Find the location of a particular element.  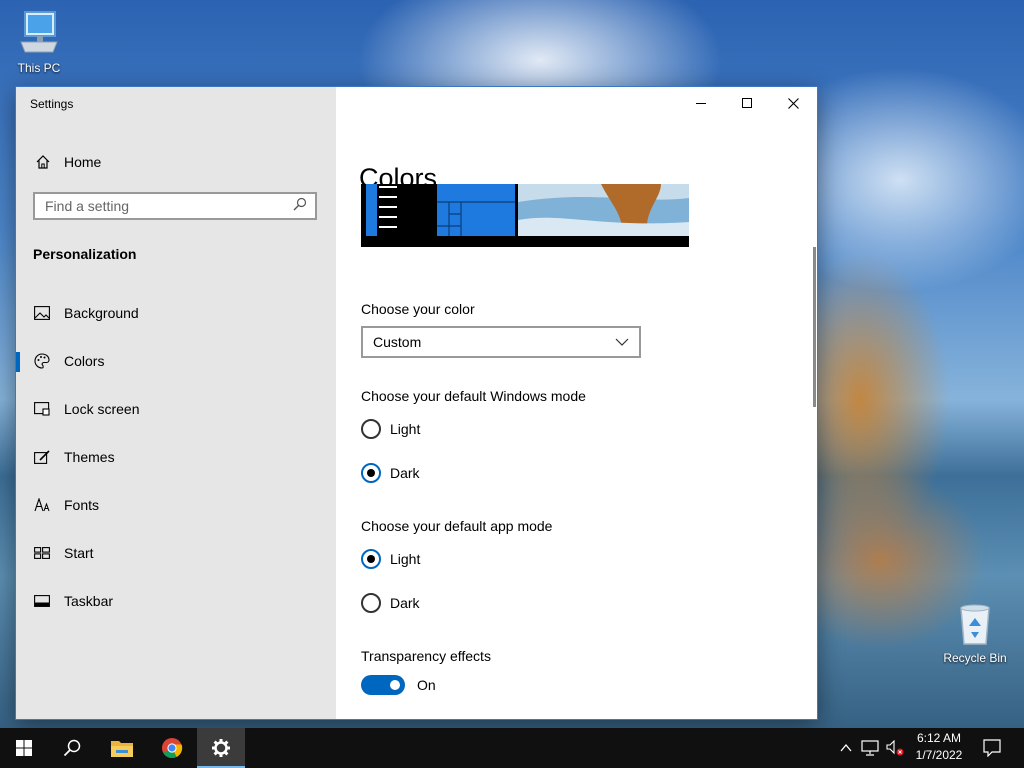

window-title: Settings is located at coordinates (52, 104).